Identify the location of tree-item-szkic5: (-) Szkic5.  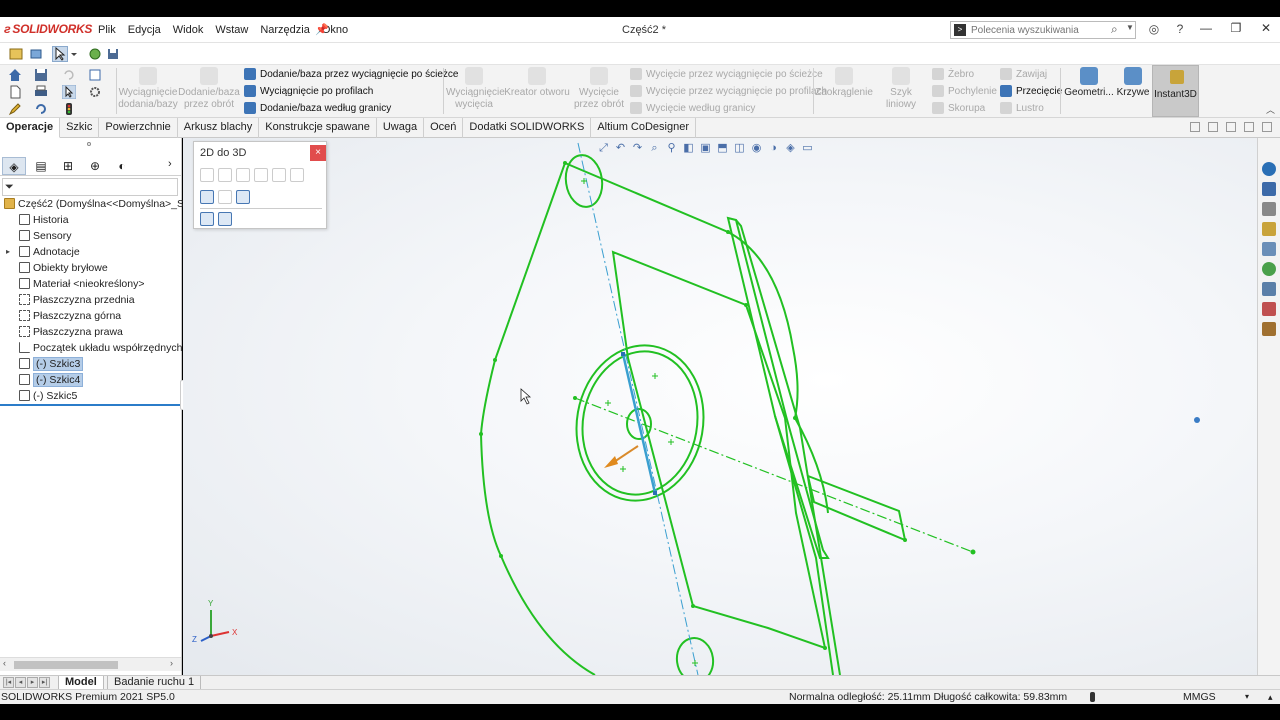
(90, 396).